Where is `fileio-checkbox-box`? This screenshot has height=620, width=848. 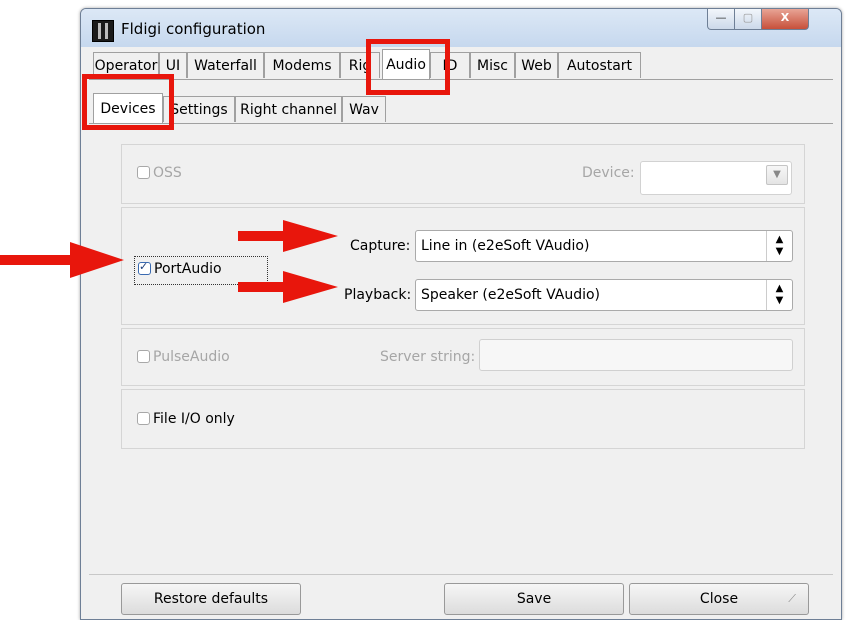
fileio-checkbox-box is located at coordinates (143, 418).